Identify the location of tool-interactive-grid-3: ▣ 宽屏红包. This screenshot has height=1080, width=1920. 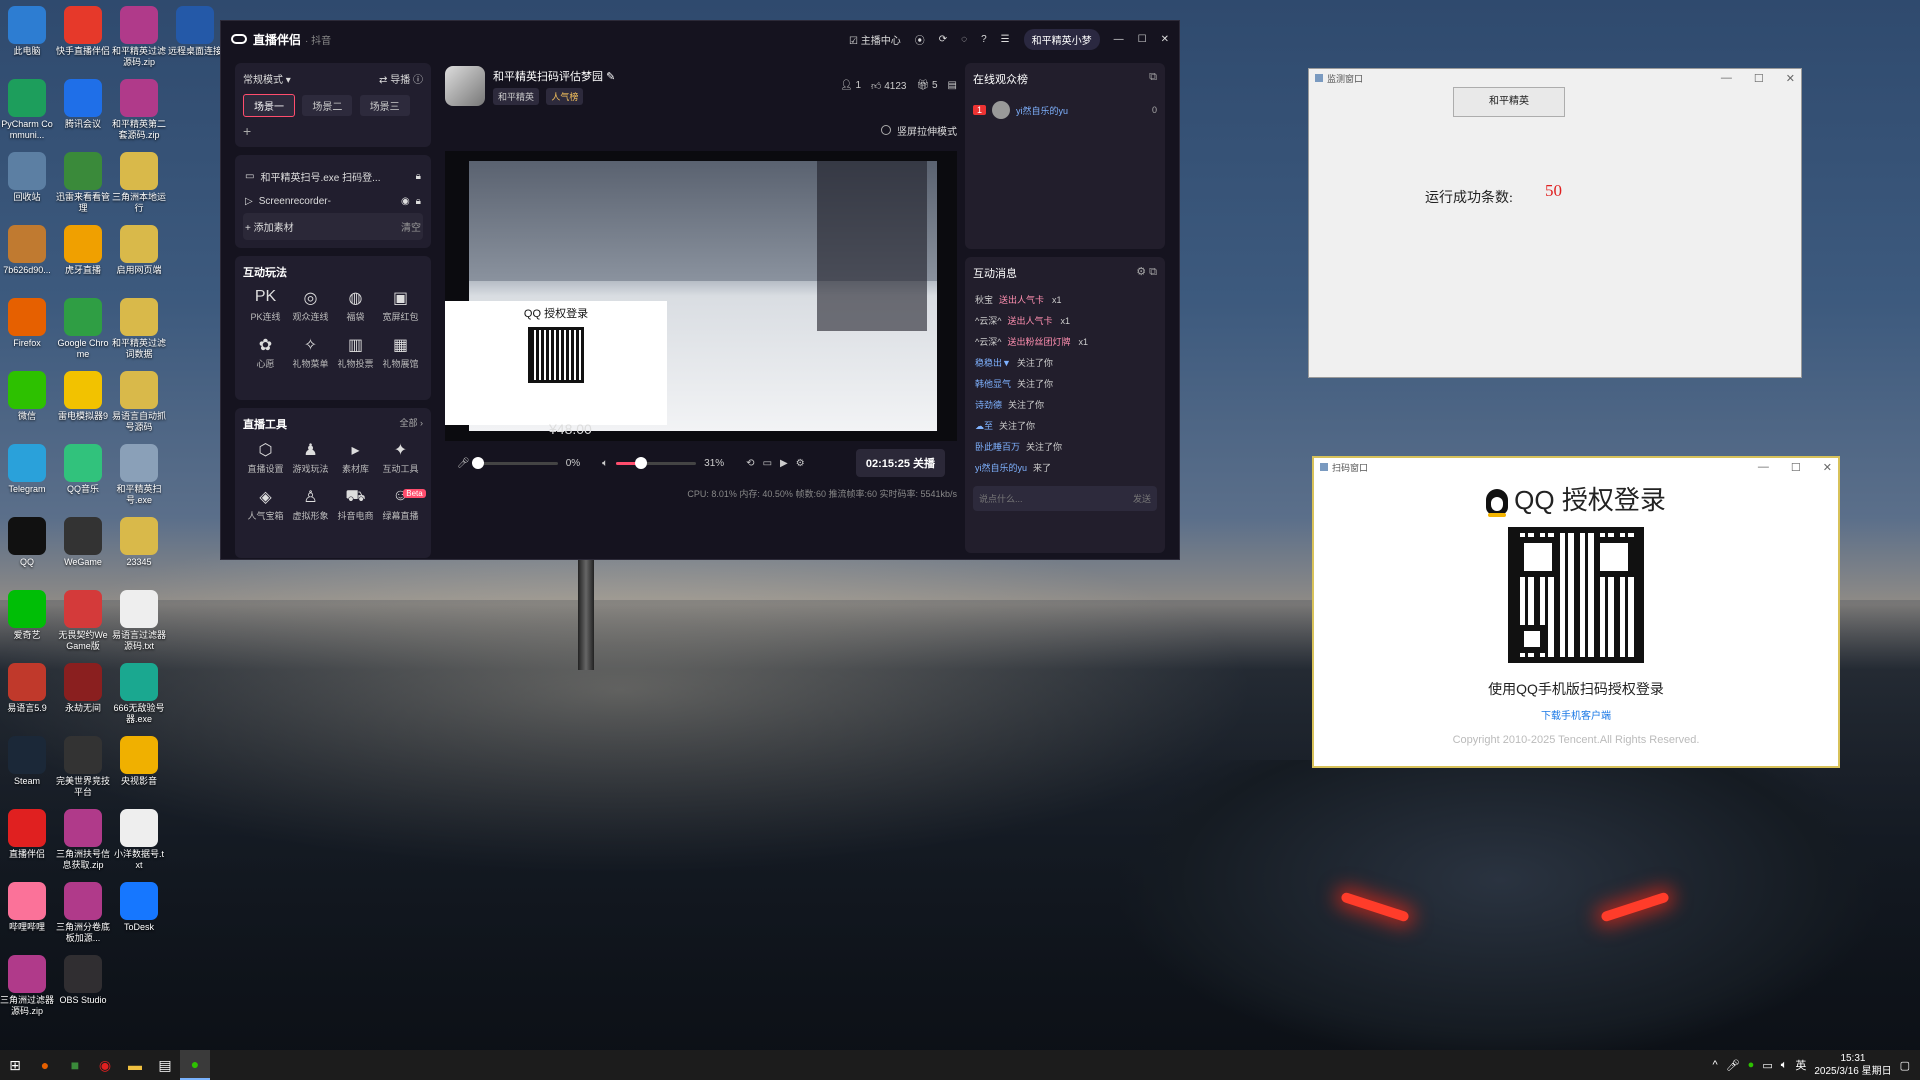
(400, 305).